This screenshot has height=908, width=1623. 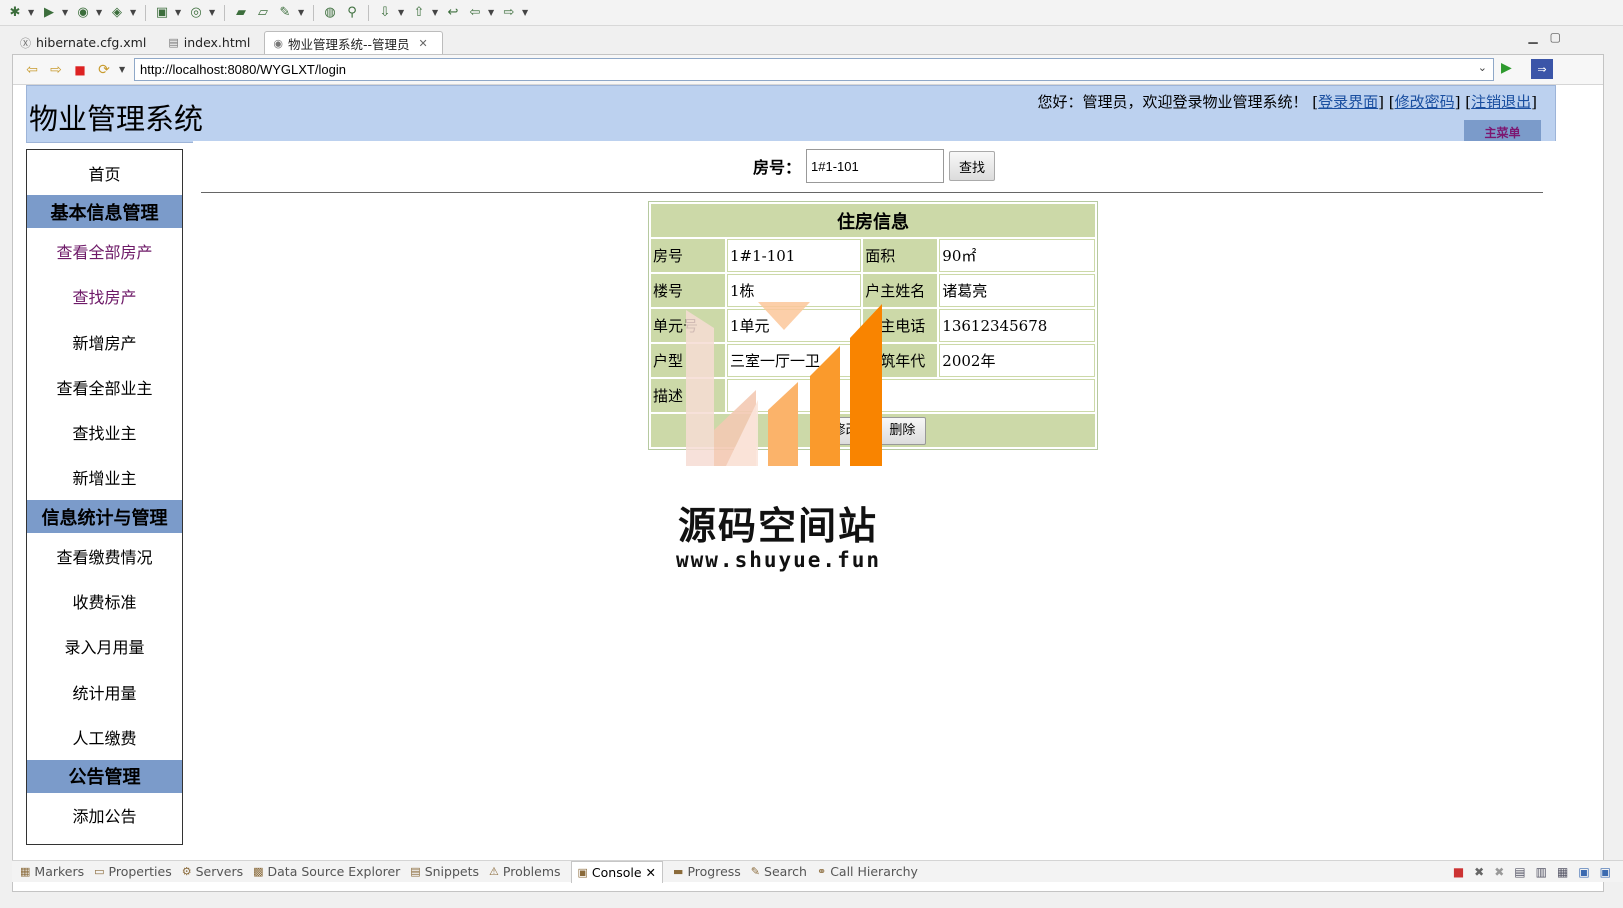 I want to click on minimize-icon: ▁, so click(x=1532, y=37).